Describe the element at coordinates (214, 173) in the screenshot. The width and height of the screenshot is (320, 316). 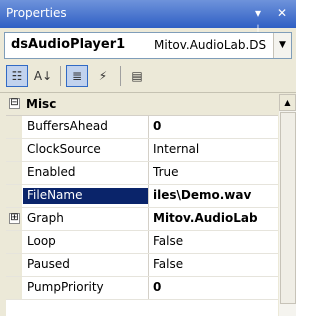
I see `property-value: True` at that location.